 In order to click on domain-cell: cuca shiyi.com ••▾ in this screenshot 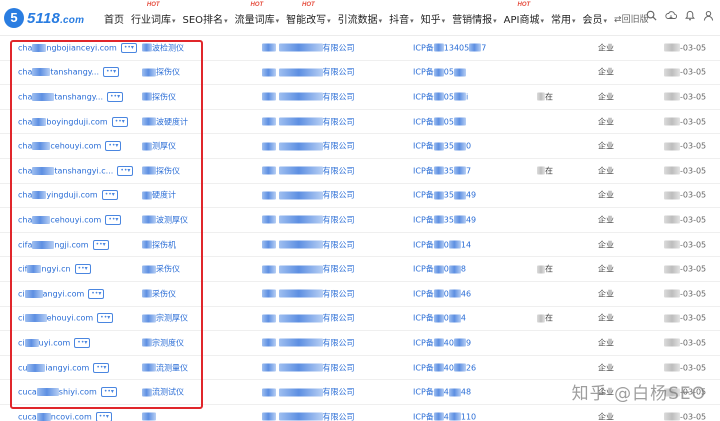, I will do `click(67, 392)`.